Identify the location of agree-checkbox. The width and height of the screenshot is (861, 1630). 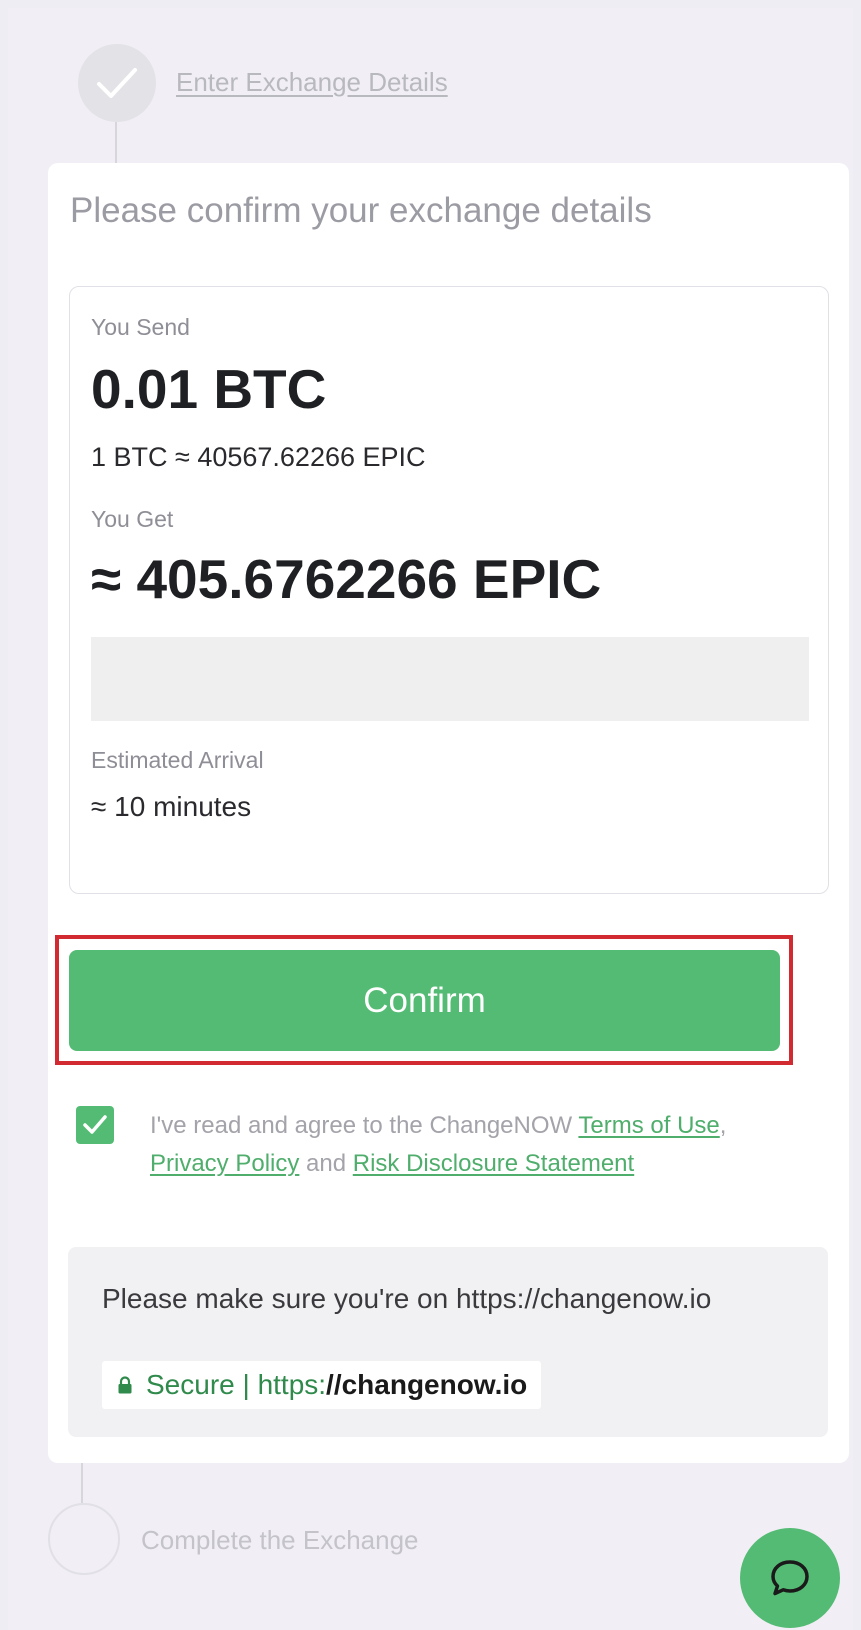
(95, 1125).